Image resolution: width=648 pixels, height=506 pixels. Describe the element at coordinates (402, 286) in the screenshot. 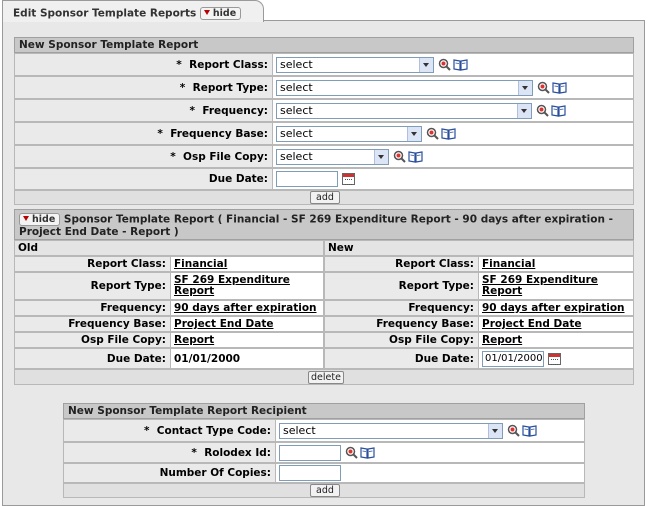

I see `new-report-type-label: Report Type:` at that location.